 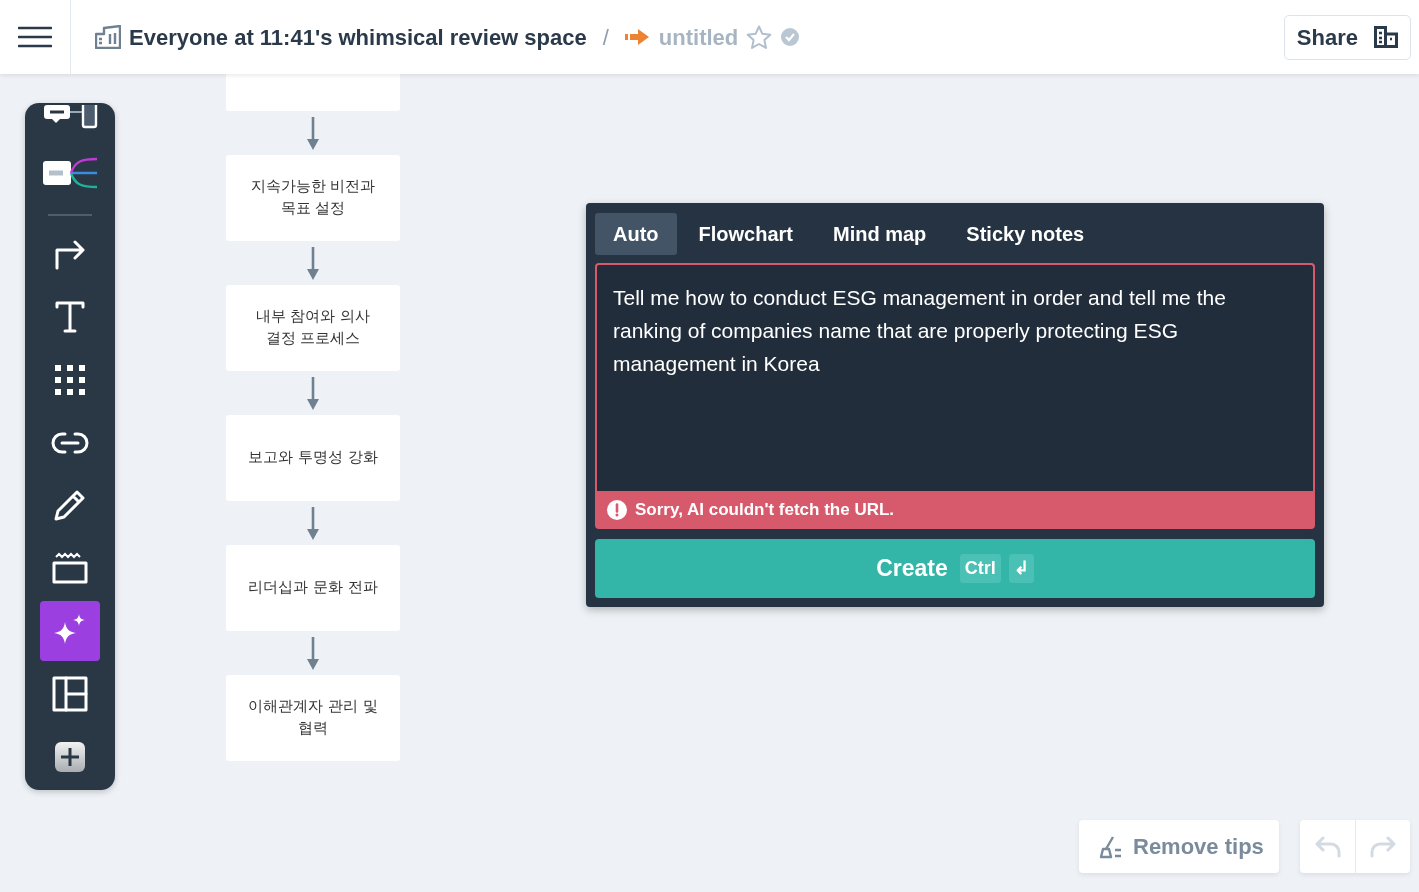 I want to click on flowchart-node: 지속가능한 비전과 목표 설정, so click(x=313, y=198).